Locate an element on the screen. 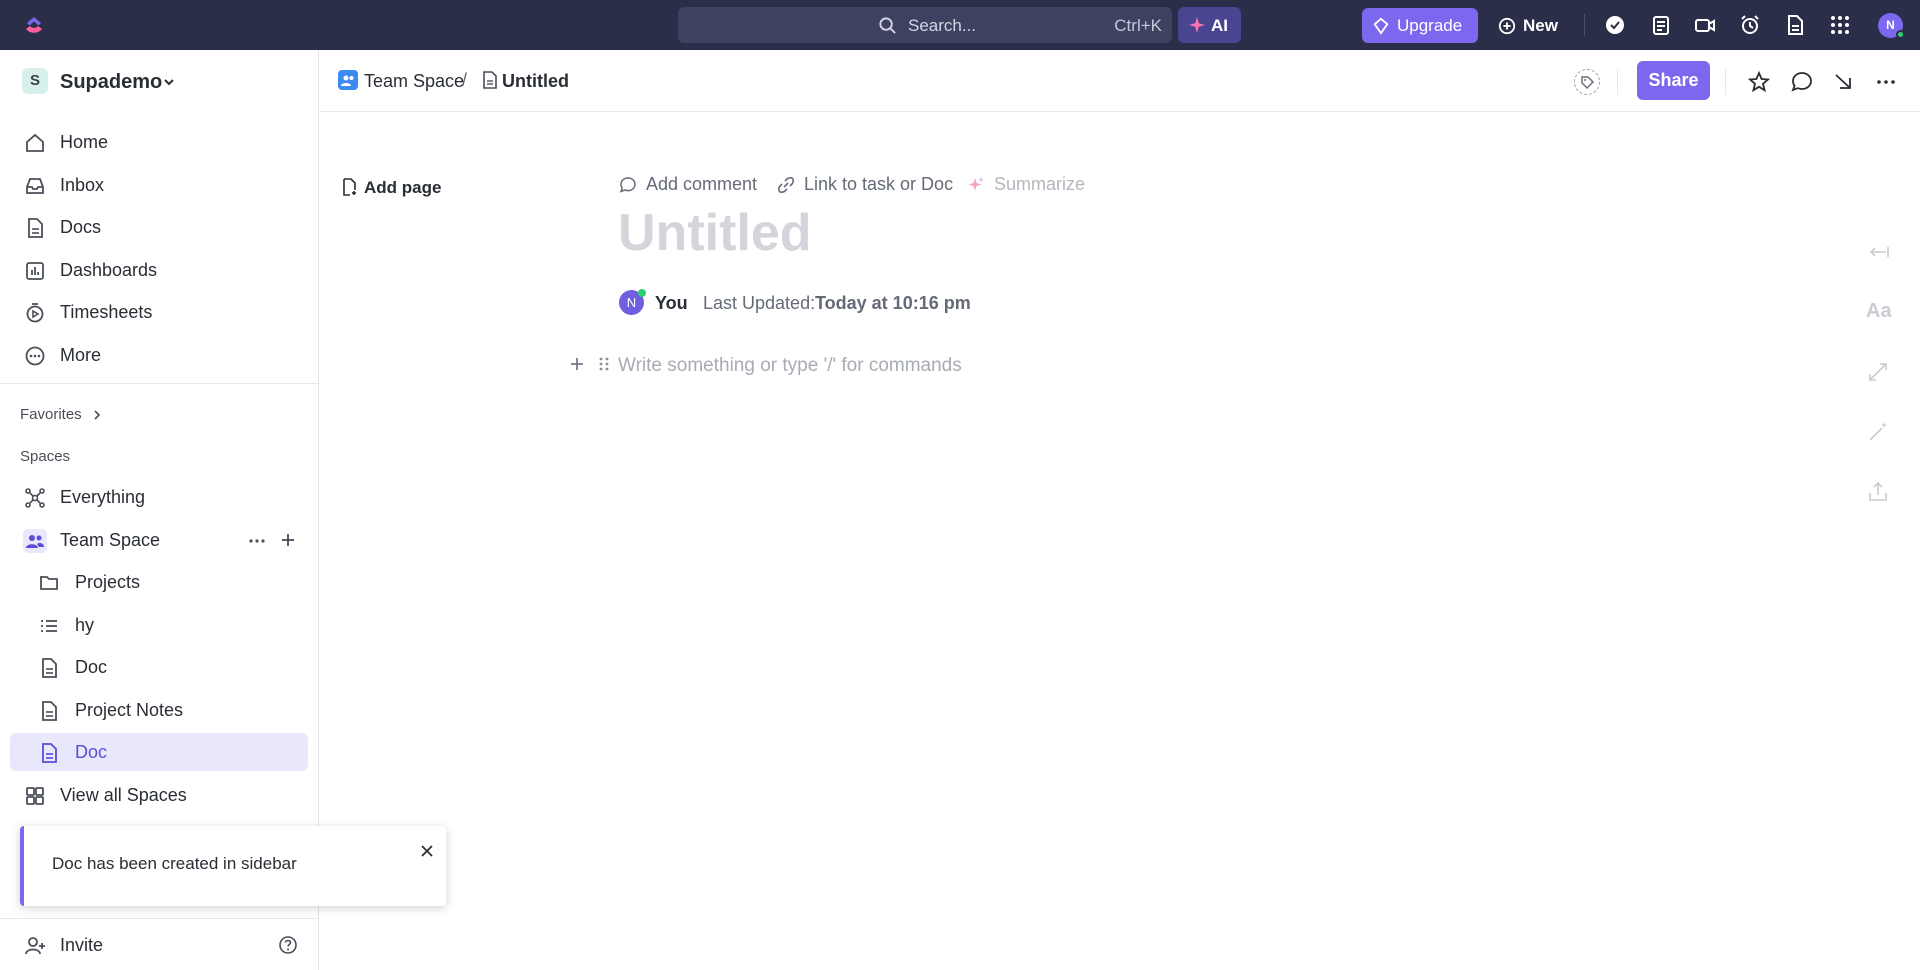  check-circle-icon is located at coordinates (1615, 25).